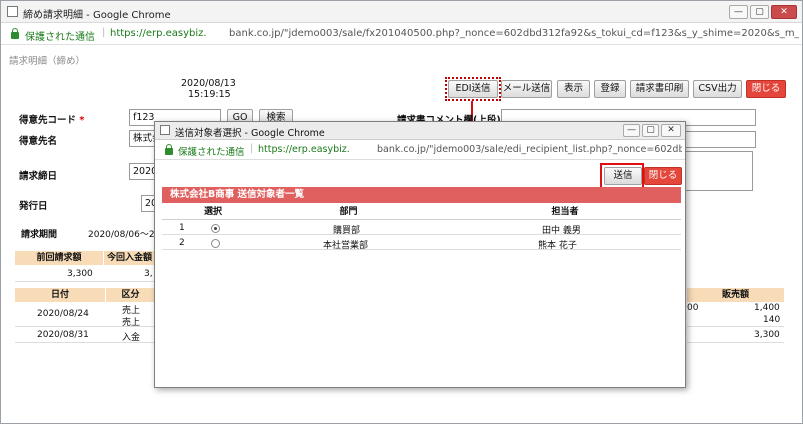 The image size is (803, 424). What do you see at coordinates (148, 274) in the screenshot?
I see `summary-value-paid: 3,` at bounding box center [148, 274].